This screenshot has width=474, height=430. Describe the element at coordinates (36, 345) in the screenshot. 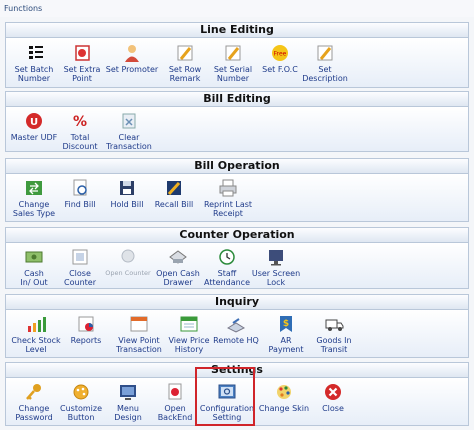

I see `button-label: Check Stock Level` at that location.